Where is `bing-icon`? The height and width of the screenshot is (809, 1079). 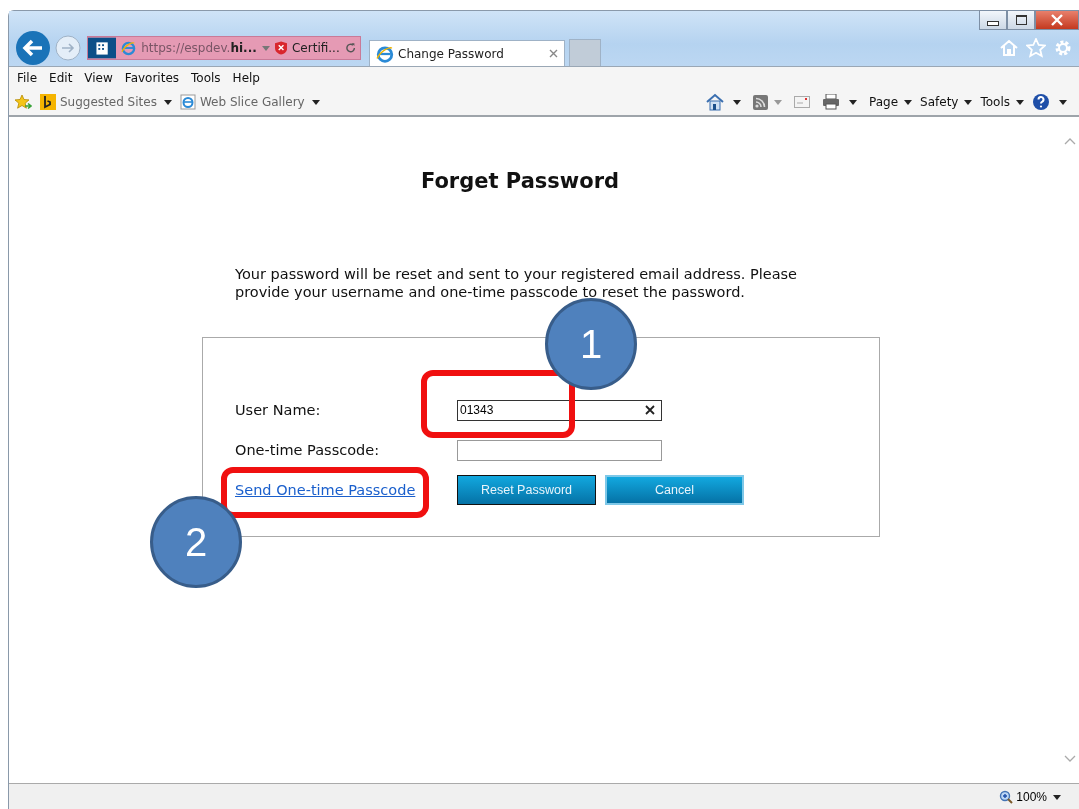
bing-icon is located at coordinates (48, 102).